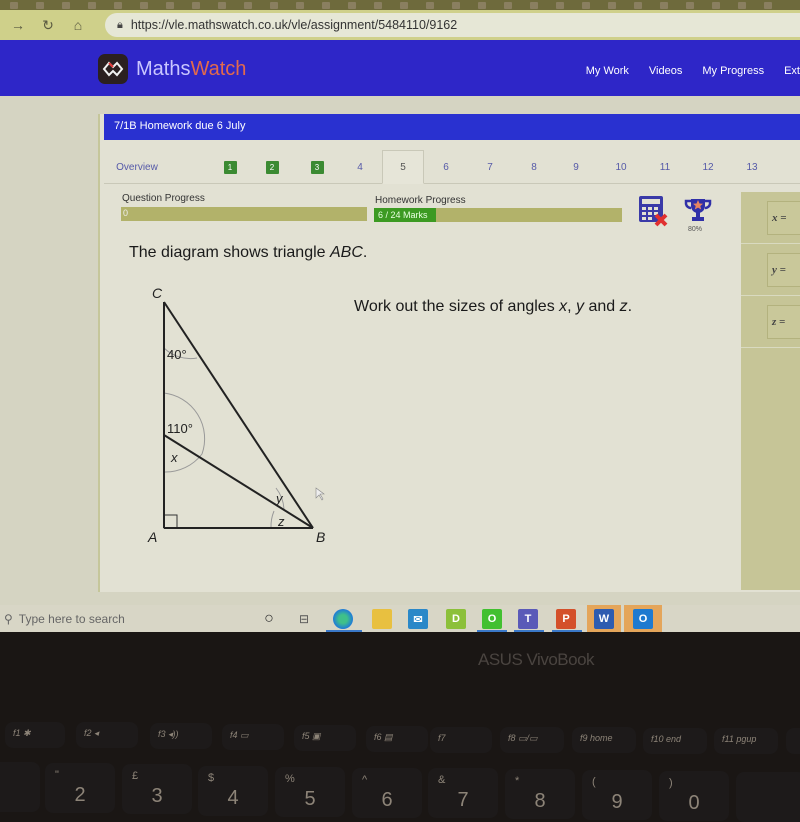  I want to click on tab-label: 4, so click(360, 167).